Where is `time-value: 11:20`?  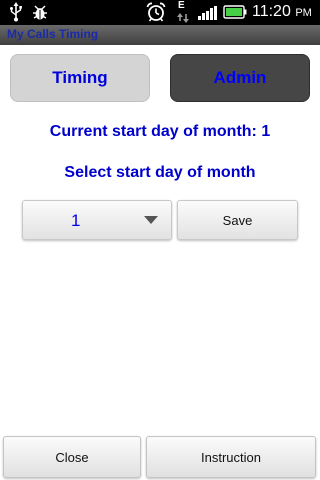 time-value: 11:20 is located at coordinates (271, 11).